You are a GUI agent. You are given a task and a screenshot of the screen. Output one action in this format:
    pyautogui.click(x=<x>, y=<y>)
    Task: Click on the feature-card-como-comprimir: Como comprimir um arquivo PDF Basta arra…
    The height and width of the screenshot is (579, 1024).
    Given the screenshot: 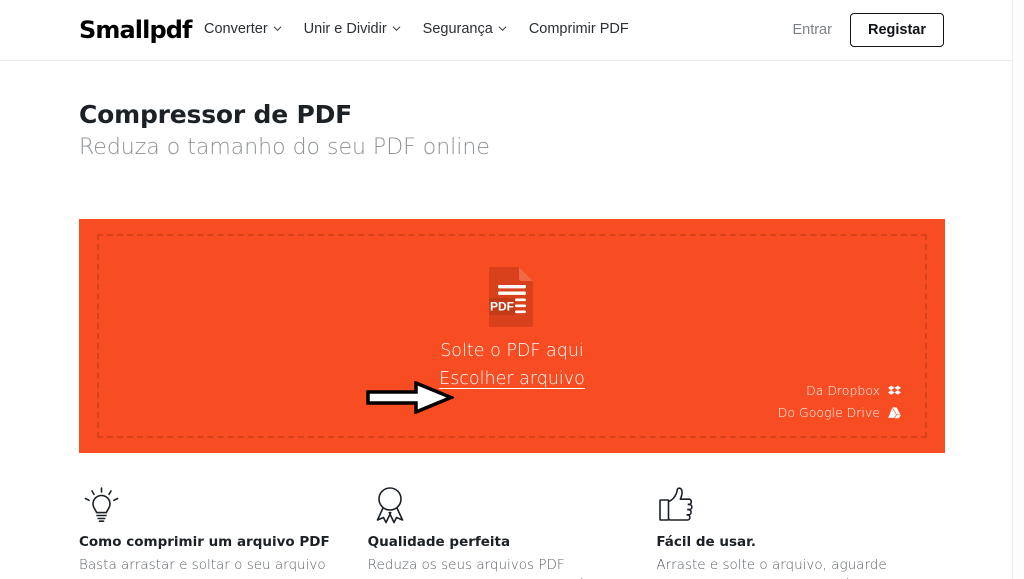 What is the action you would take?
    pyautogui.click(x=223, y=531)
    